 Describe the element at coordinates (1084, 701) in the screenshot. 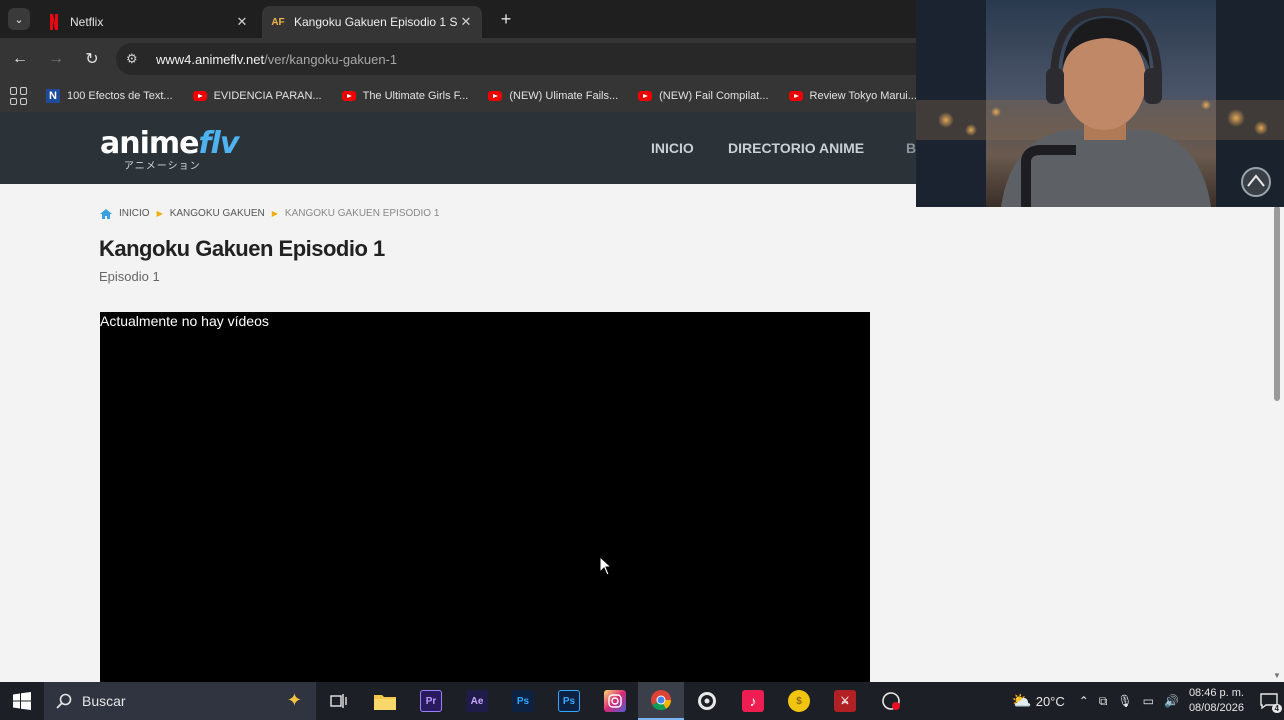

I see `chevron-up-icon: ⌃` at that location.